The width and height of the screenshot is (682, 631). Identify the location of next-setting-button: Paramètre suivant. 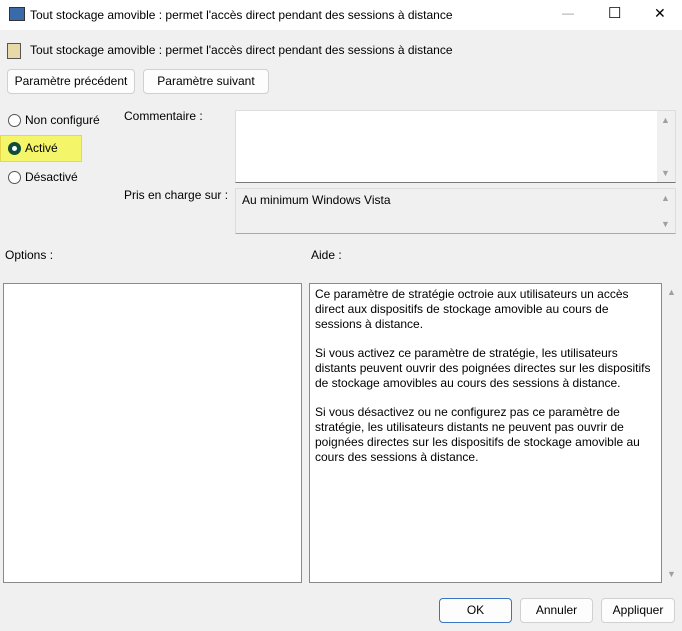
(206, 81).